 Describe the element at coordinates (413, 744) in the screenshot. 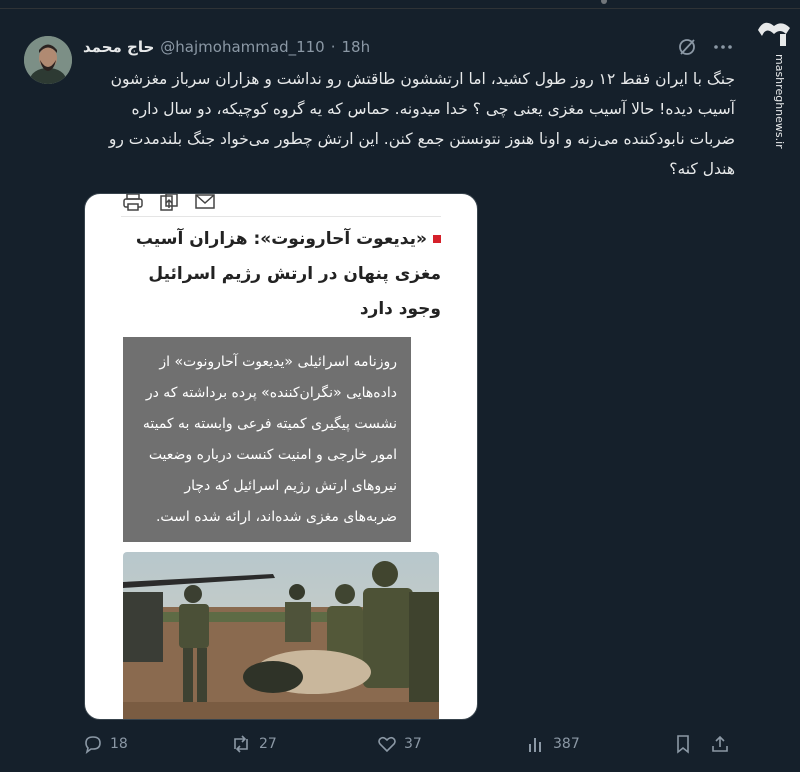

I see `like-count: 37` at that location.